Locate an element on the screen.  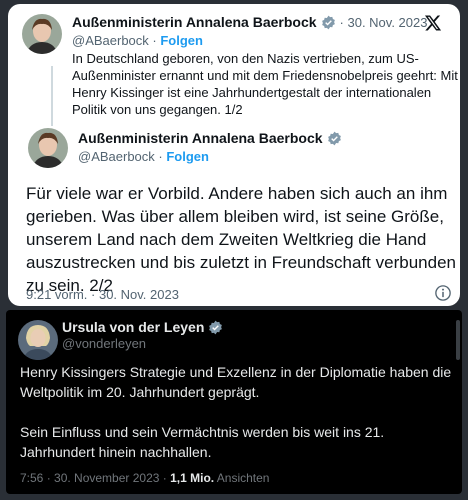
author-name: Ursula von der Leyen is located at coordinates (133, 327).